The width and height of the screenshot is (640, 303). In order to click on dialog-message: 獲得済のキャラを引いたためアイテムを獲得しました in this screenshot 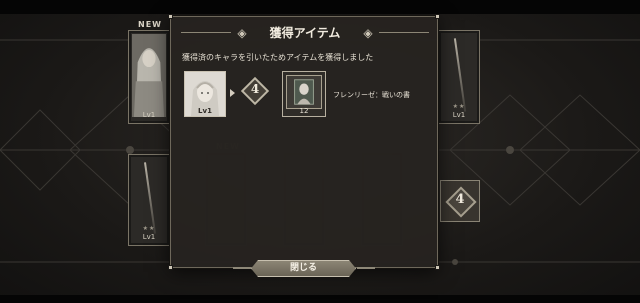, I will do `click(278, 57)`.